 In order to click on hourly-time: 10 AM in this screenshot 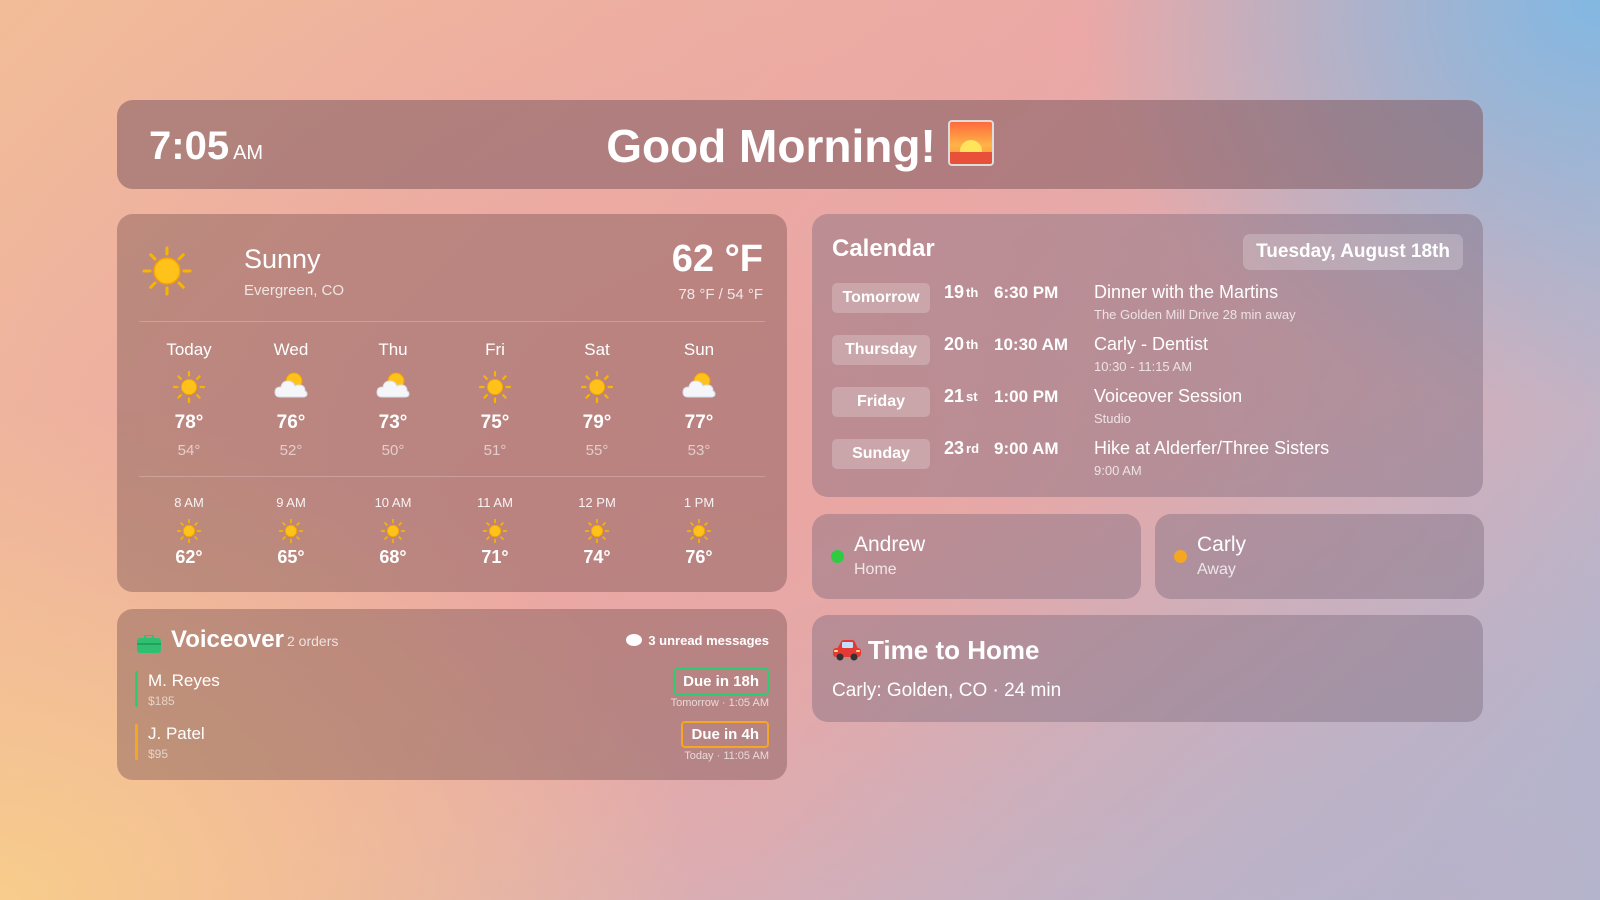, I will do `click(393, 502)`.